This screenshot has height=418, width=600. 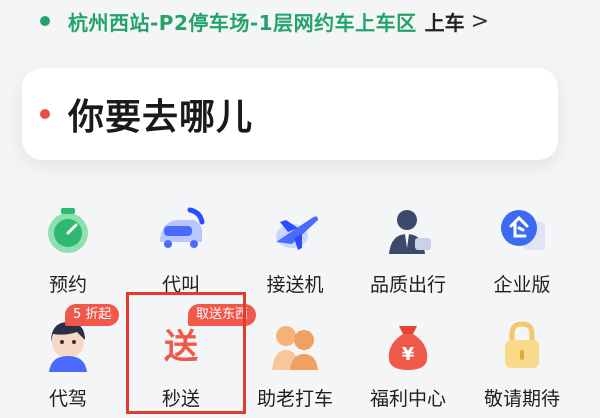 I want to click on discount-badge: 5 折起, so click(x=92, y=315).